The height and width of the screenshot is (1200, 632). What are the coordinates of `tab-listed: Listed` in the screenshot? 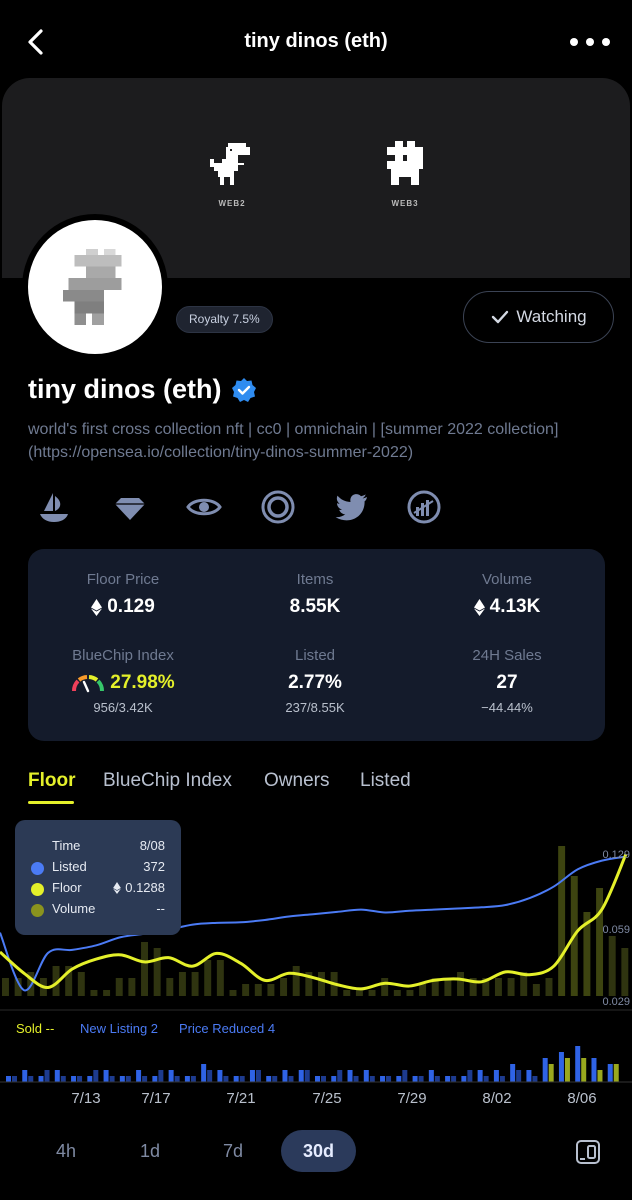 It's located at (385, 781).